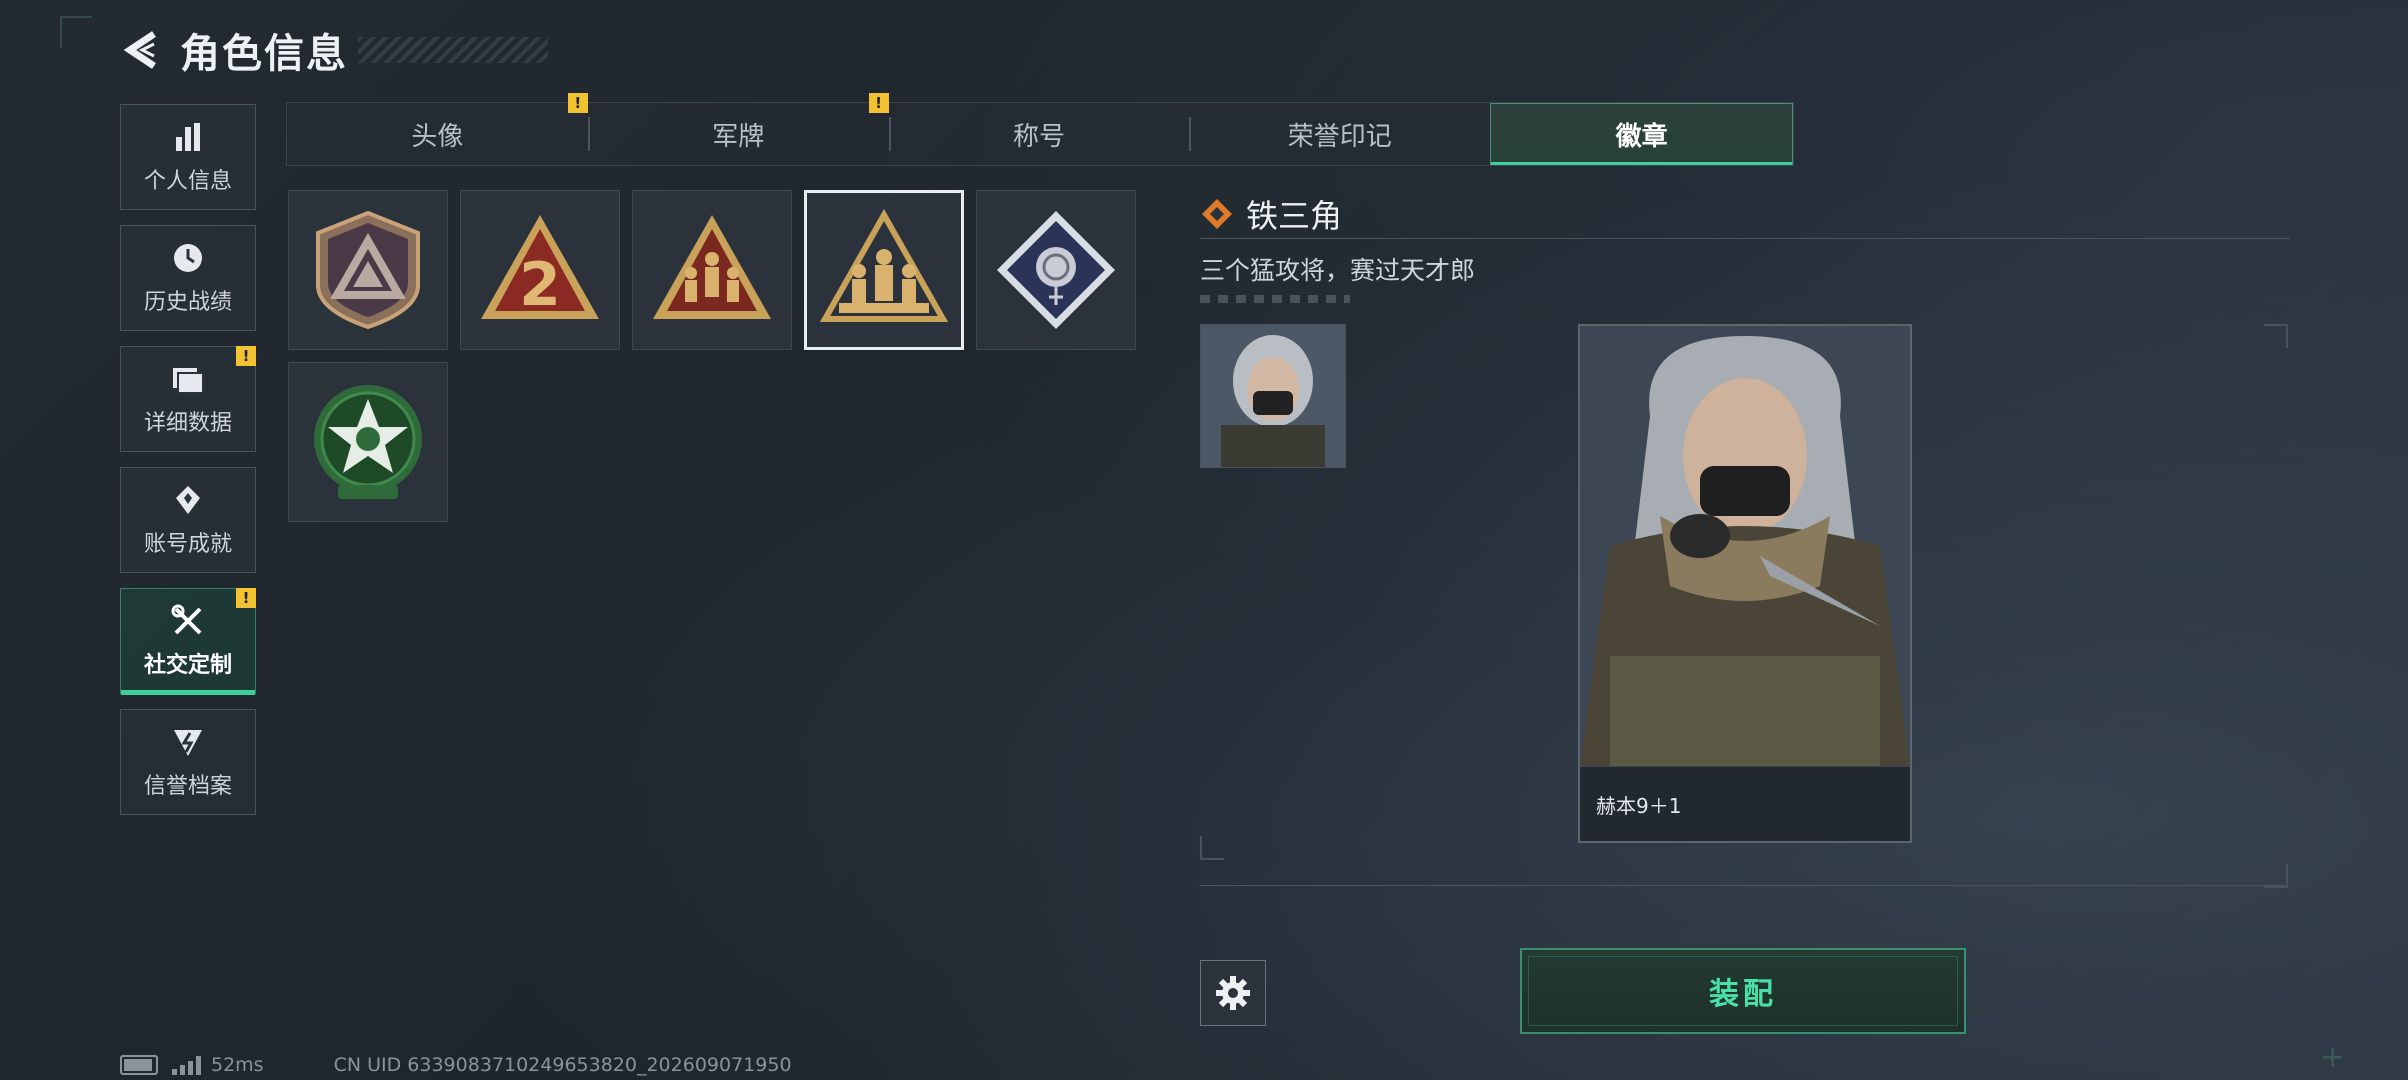 The height and width of the screenshot is (1080, 2408). Describe the element at coordinates (188, 137) in the screenshot. I see `bar-chart-icon` at that location.